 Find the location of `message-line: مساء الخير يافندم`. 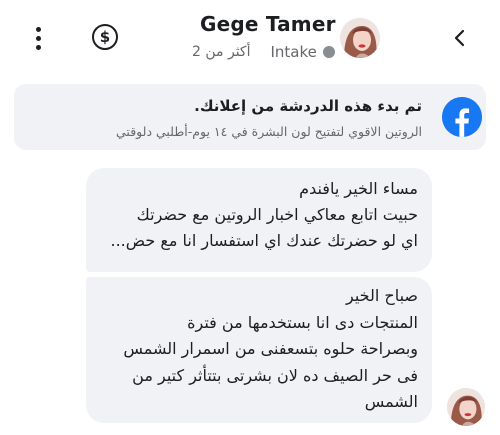

message-line: مساء الخير يافندم is located at coordinates (358, 188).